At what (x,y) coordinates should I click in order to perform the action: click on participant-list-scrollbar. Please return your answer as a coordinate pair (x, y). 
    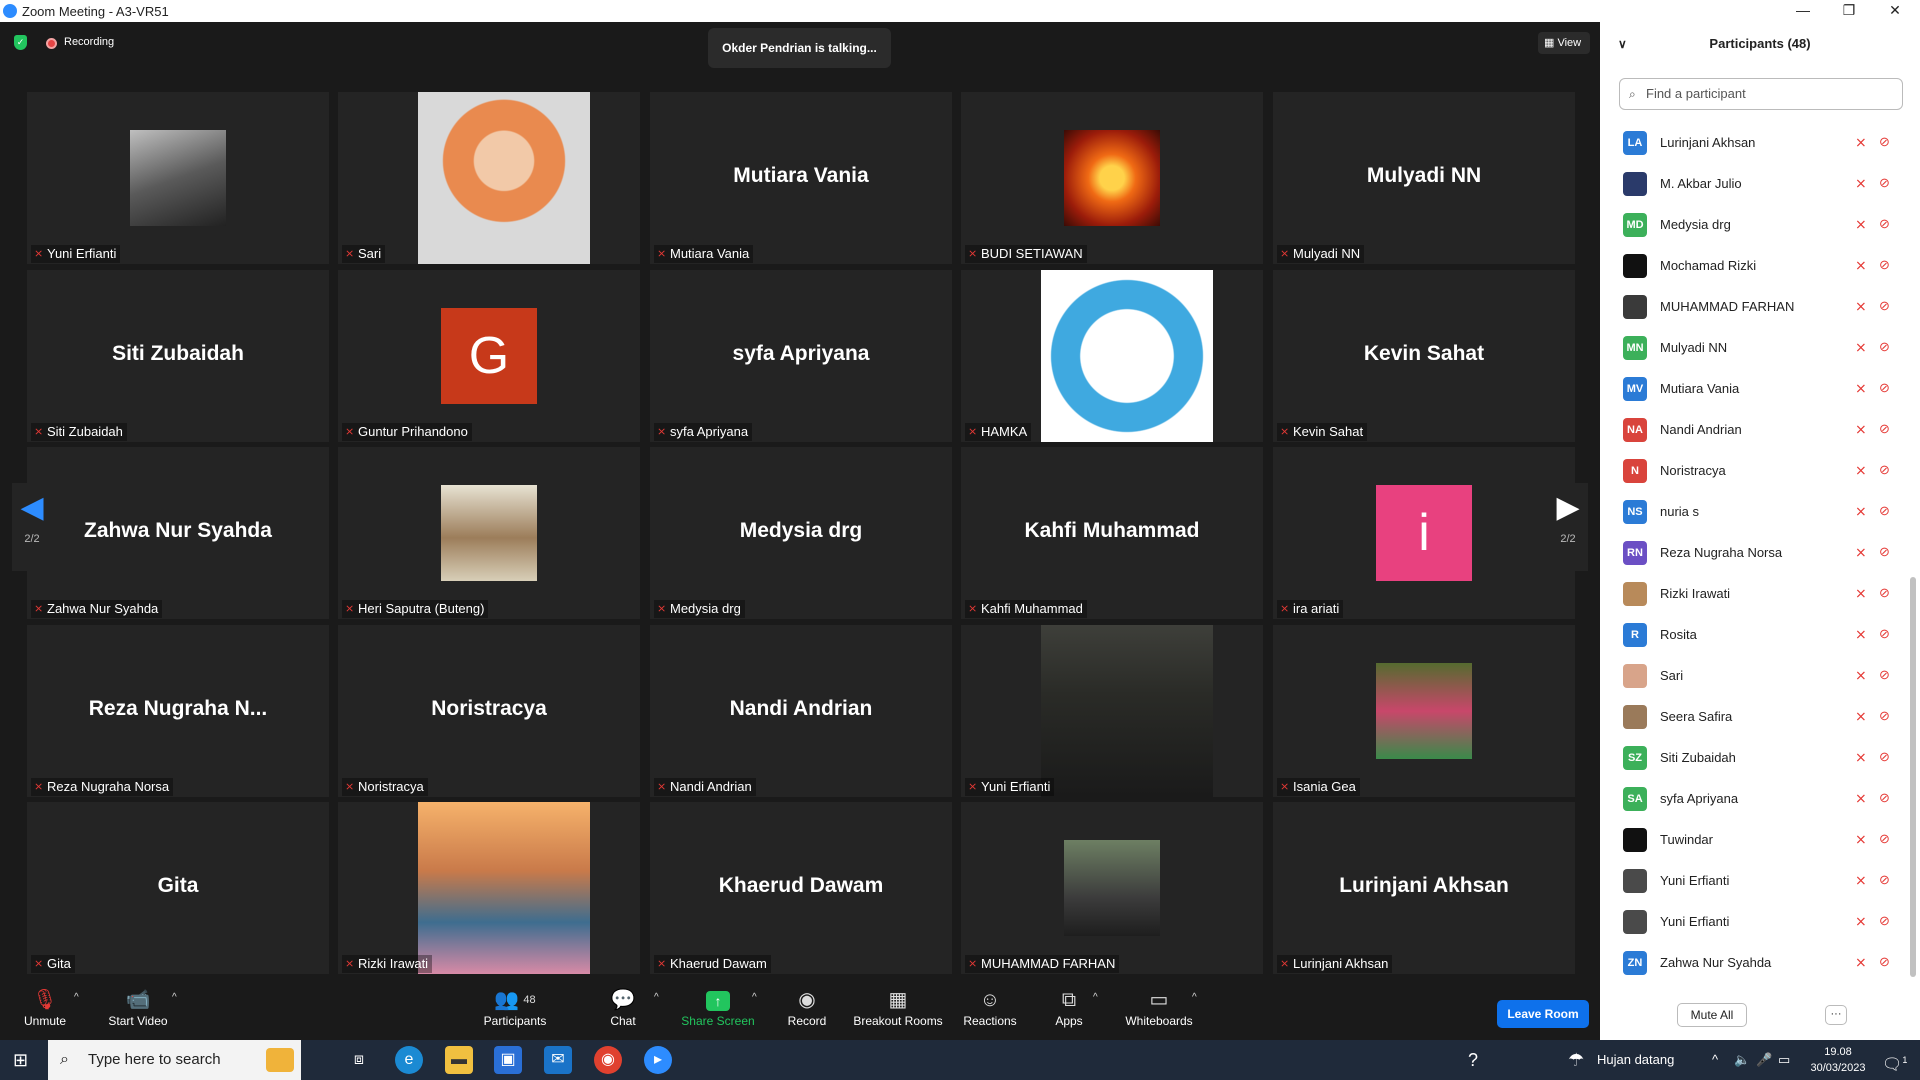
    Looking at the image, I should click on (1913, 777).